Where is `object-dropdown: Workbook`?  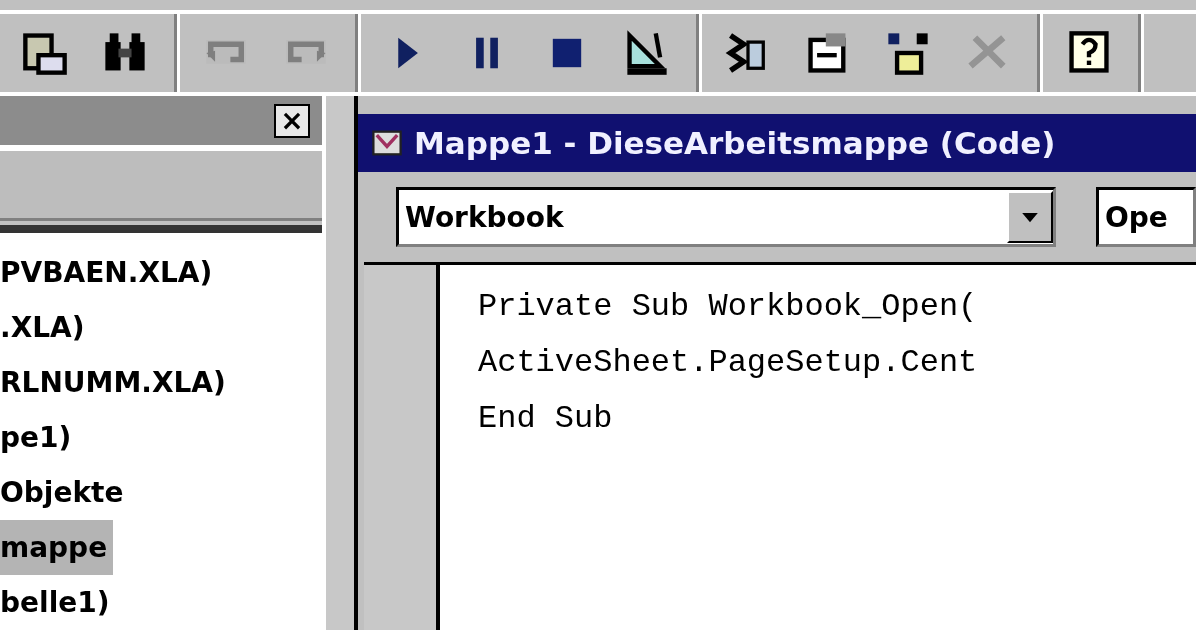 object-dropdown: Workbook is located at coordinates (726, 217).